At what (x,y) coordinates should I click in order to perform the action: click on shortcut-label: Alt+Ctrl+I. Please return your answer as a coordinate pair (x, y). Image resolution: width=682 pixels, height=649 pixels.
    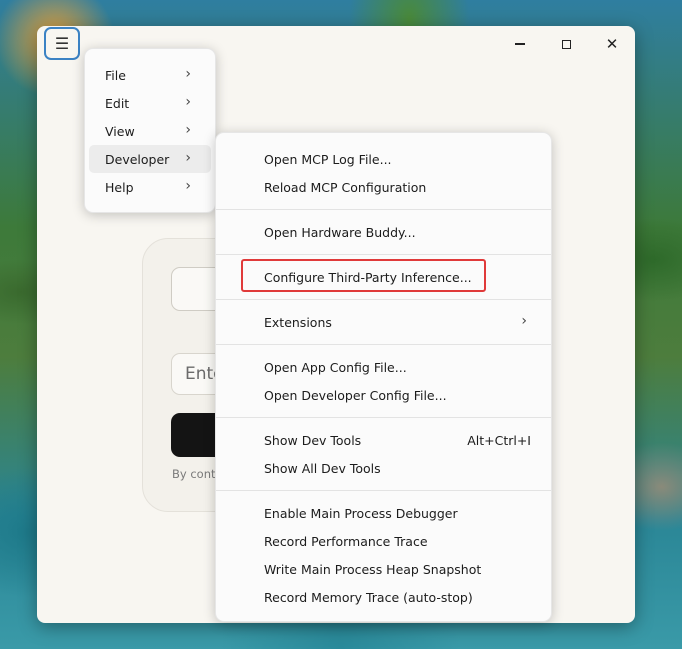
    Looking at the image, I should click on (499, 440).